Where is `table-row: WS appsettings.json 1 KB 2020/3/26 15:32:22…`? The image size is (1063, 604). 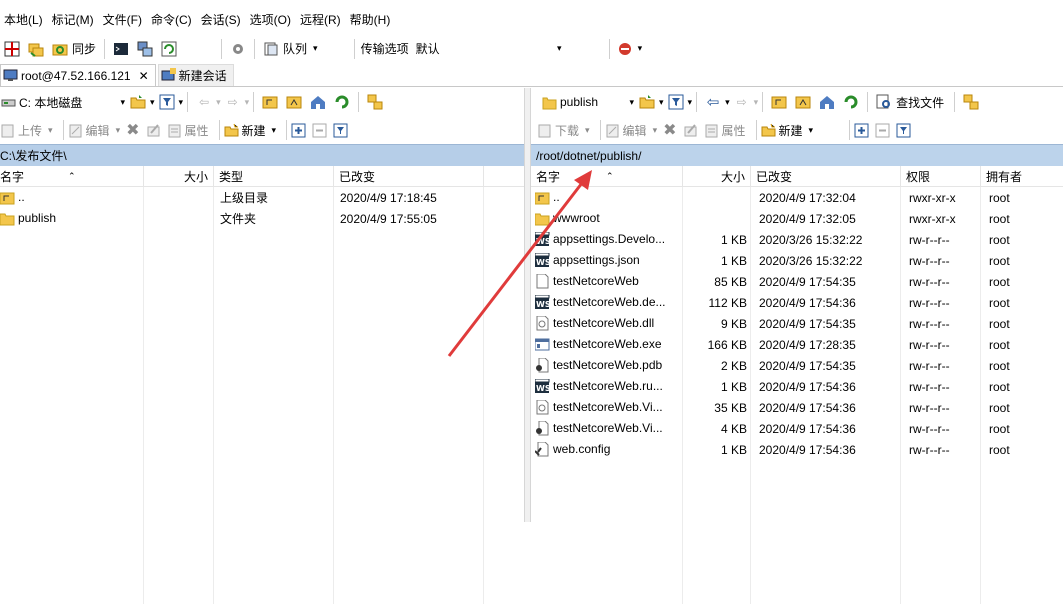
table-row: WS appsettings.json 1 KB 2020/3/26 15:32:22… is located at coordinates (797, 260).